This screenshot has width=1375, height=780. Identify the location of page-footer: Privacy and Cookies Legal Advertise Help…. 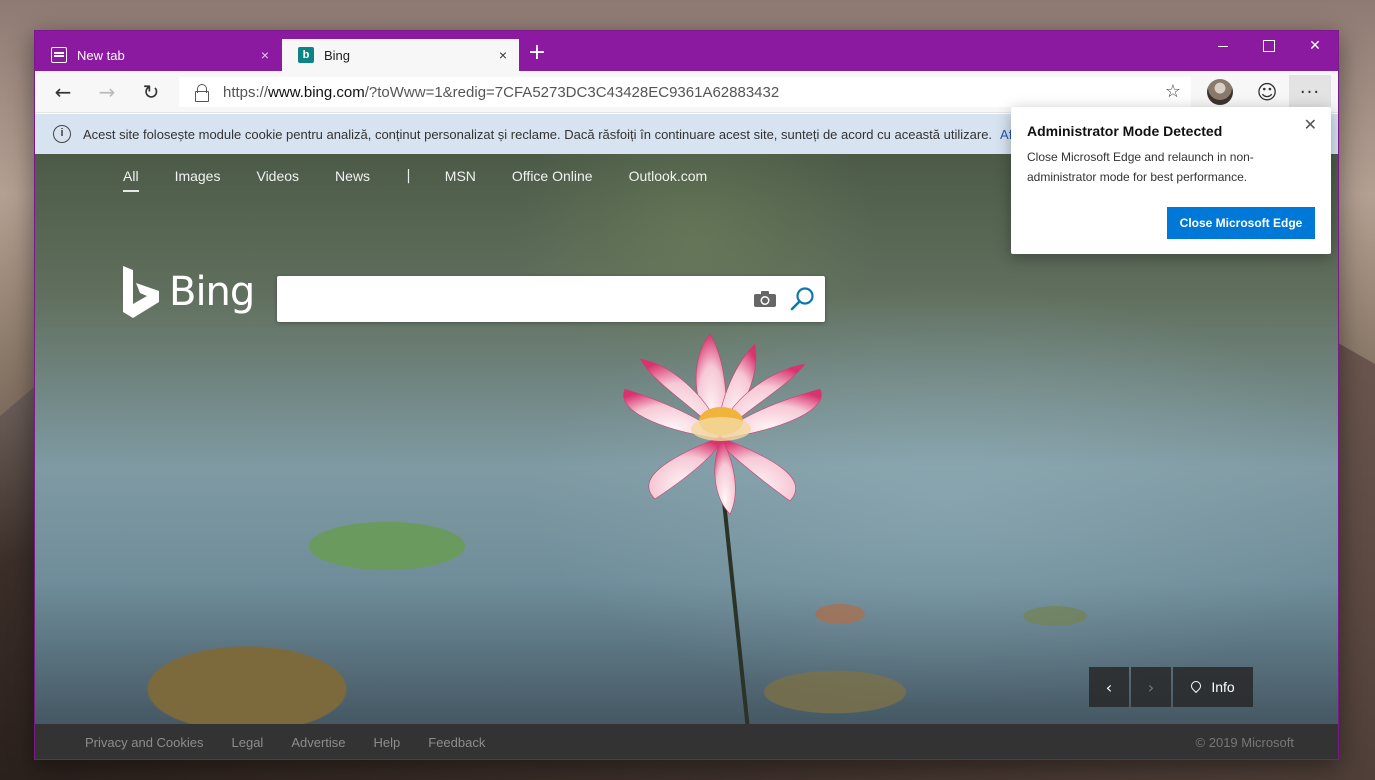
(686, 741).